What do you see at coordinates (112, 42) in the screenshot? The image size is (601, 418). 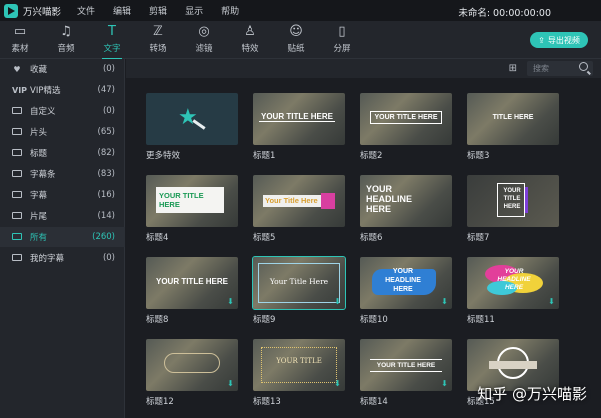 I see `tool-text: T 文字` at bounding box center [112, 42].